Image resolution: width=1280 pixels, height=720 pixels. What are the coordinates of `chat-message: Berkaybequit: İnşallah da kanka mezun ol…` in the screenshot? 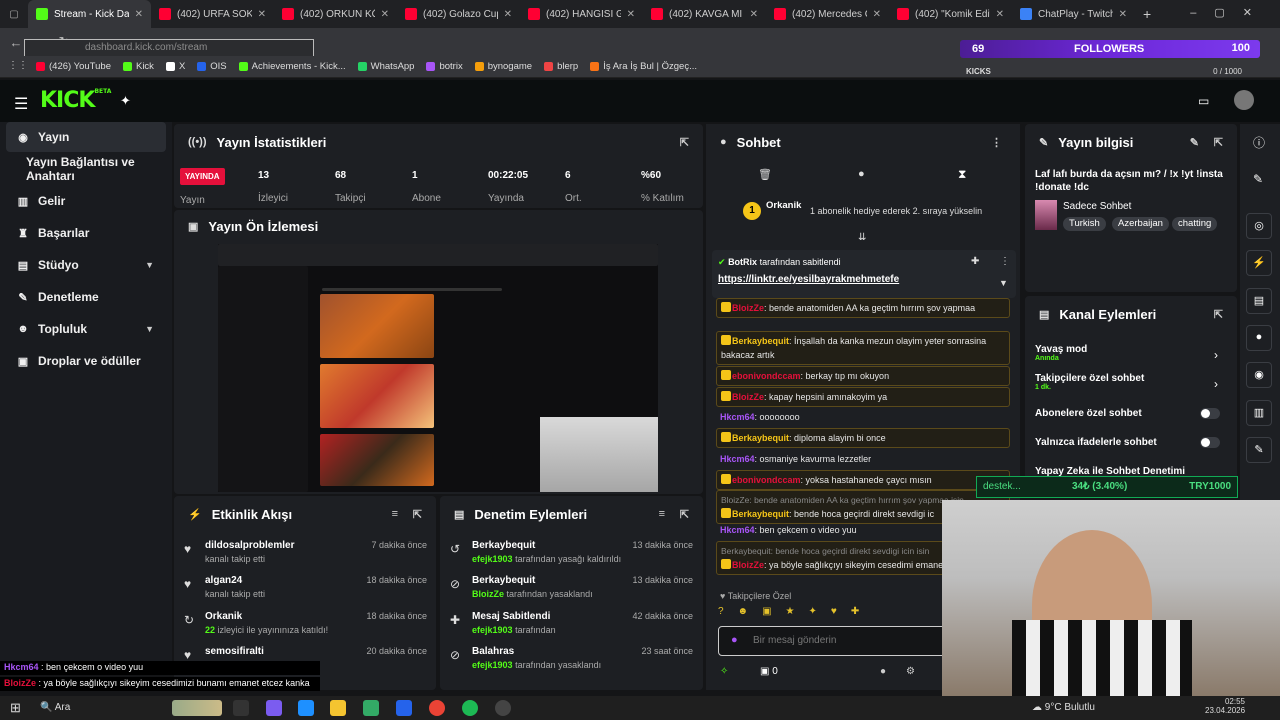 It's located at (863, 348).